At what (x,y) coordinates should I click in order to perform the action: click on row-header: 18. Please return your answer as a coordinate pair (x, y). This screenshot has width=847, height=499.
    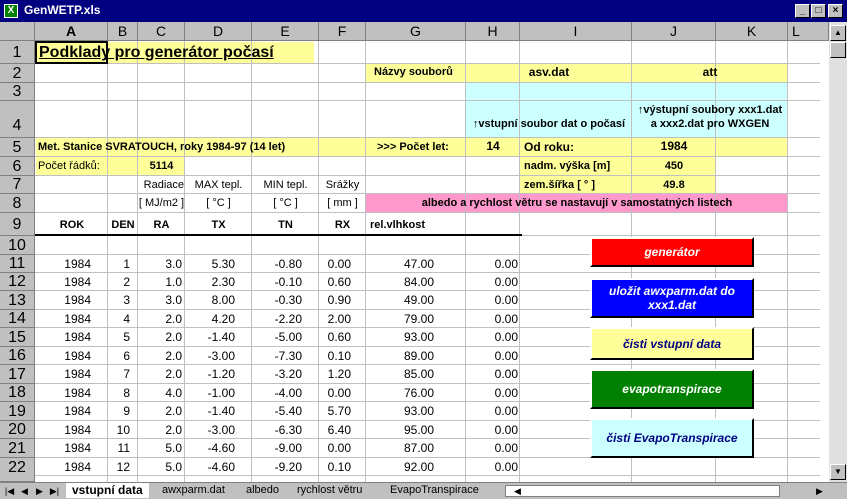
    Looking at the image, I should click on (17, 393).